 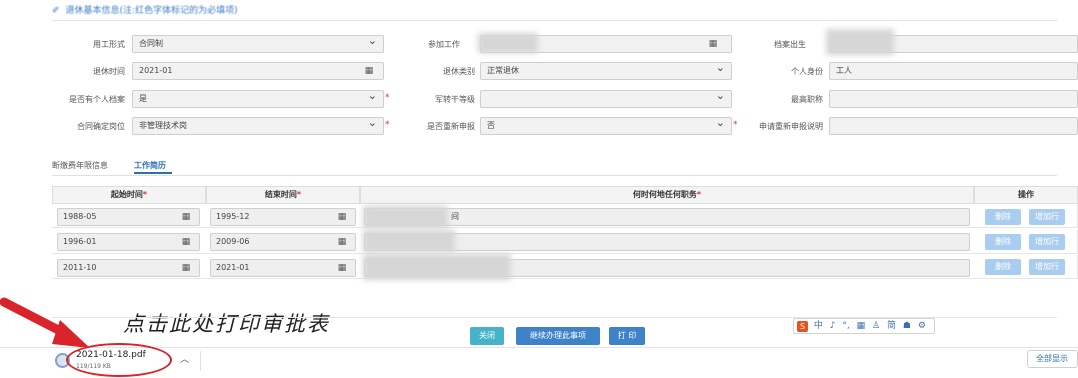 I want to click on tabs-divider, so click(x=554, y=175).